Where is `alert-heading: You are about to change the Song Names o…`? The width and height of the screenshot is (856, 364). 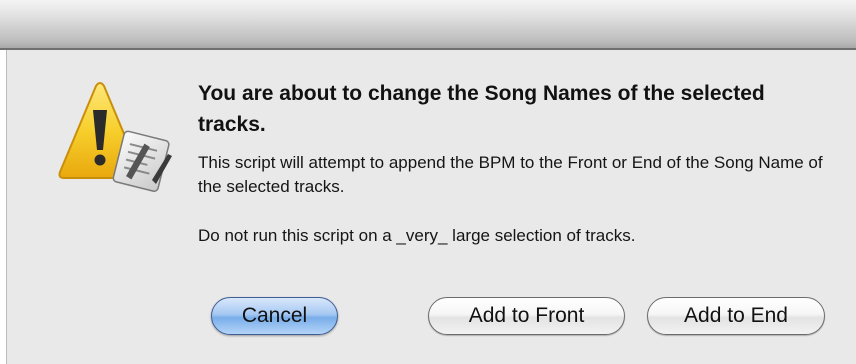 alert-heading: You are about to change the Song Names o… is located at coordinates (481, 109).